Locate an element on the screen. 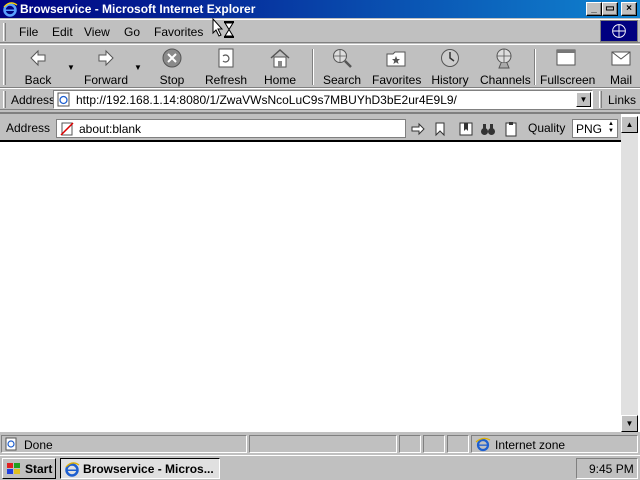  address-dropdown-button: ▼ is located at coordinates (583, 99).